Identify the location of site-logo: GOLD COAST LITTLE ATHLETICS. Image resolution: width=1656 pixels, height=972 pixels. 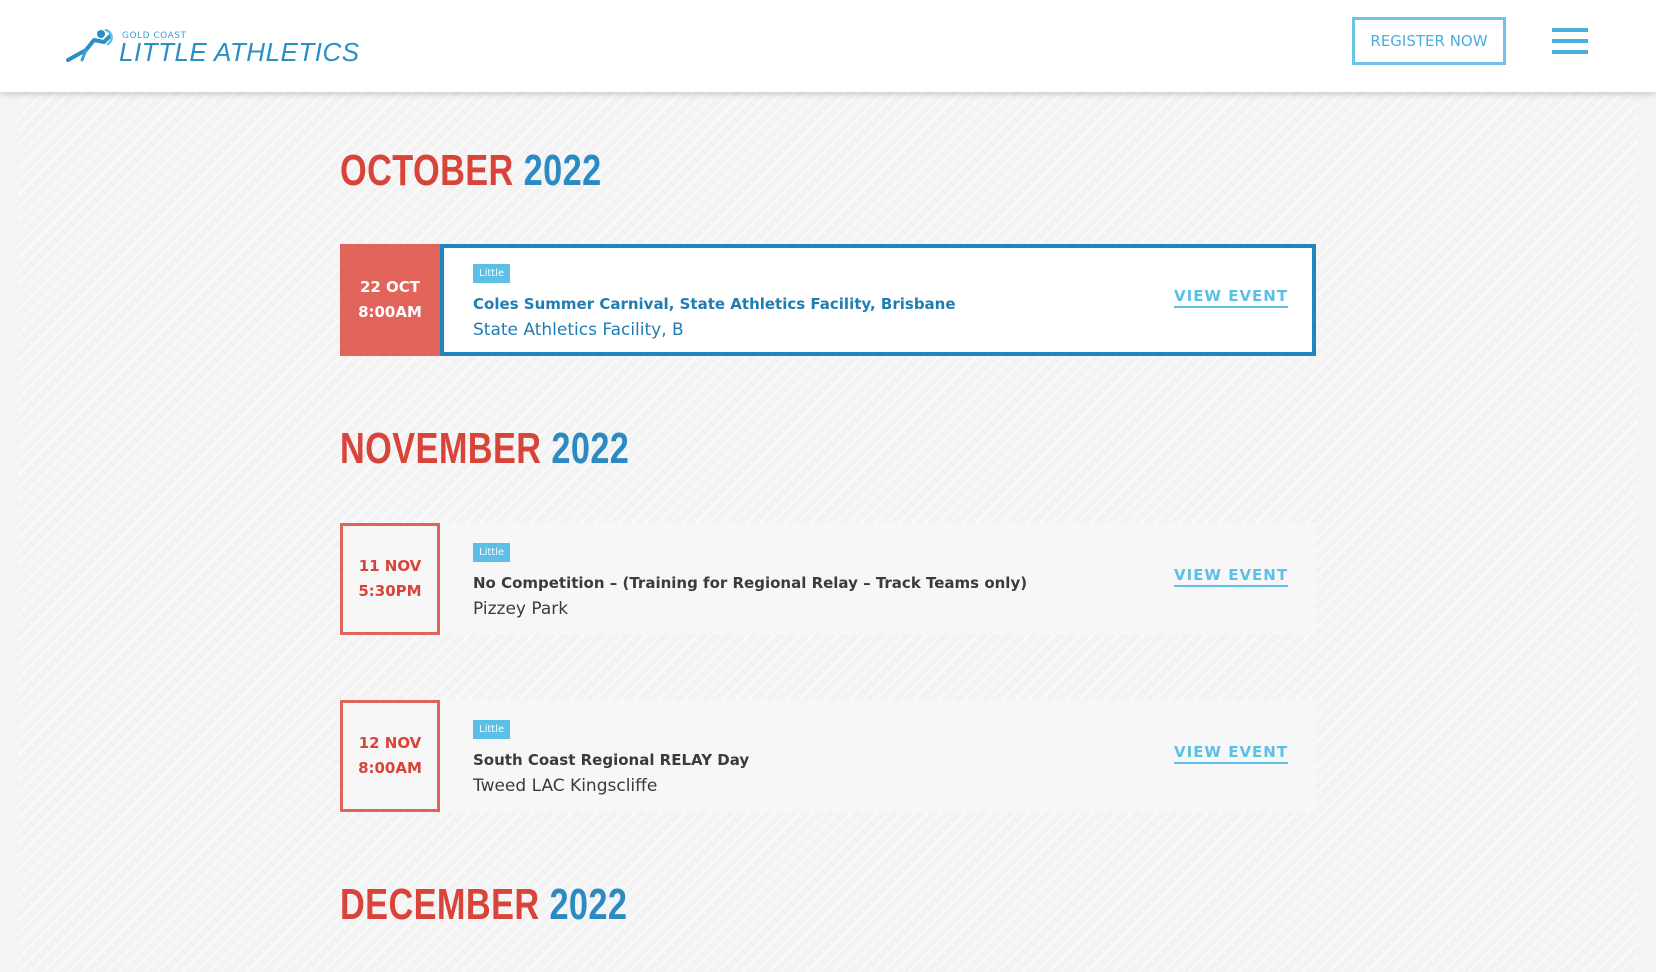
(212, 46).